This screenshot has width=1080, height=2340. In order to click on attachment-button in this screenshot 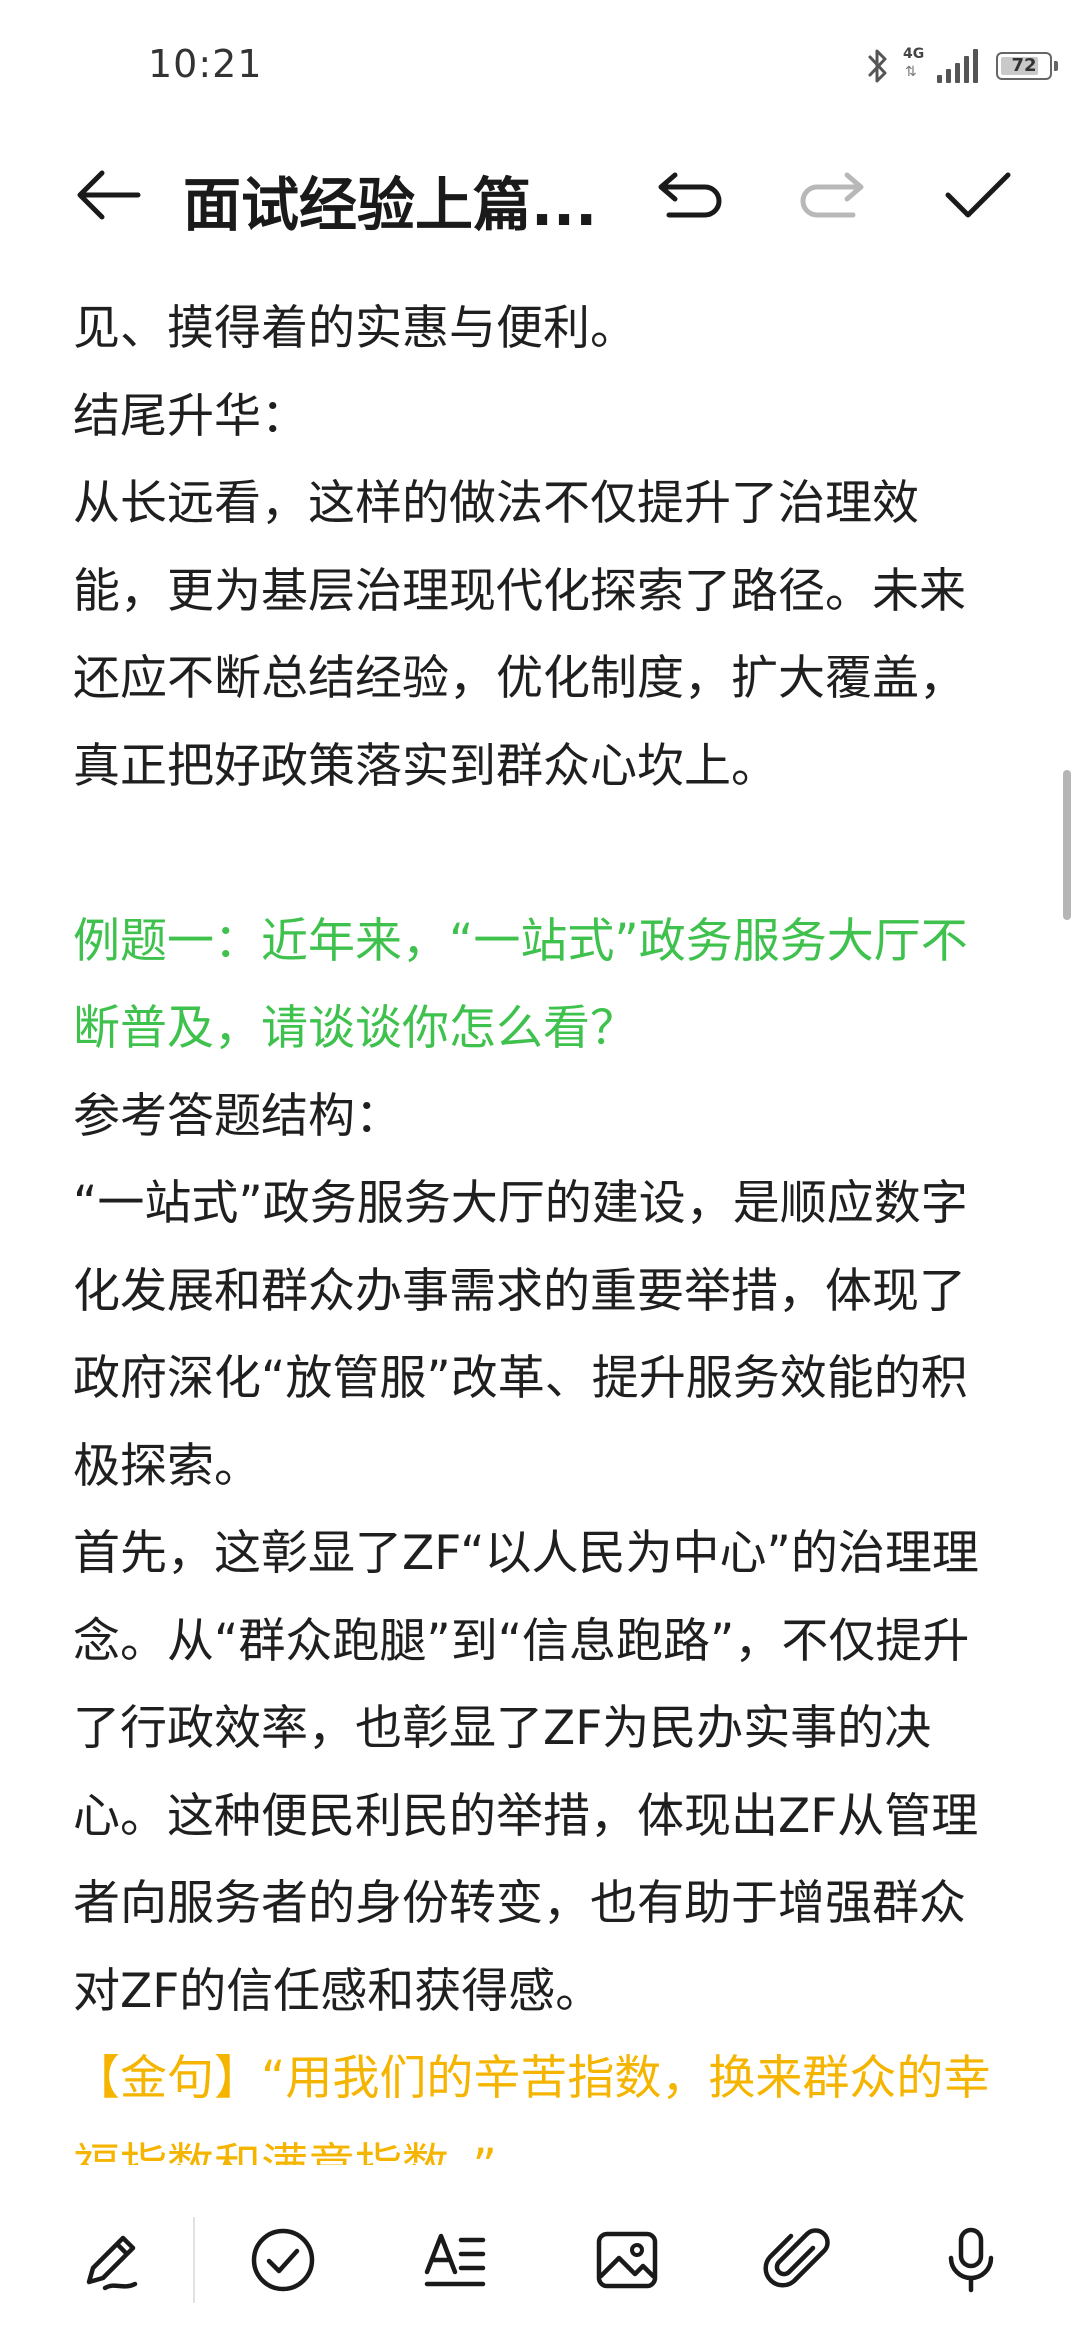, I will do `click(799, 2260)`.